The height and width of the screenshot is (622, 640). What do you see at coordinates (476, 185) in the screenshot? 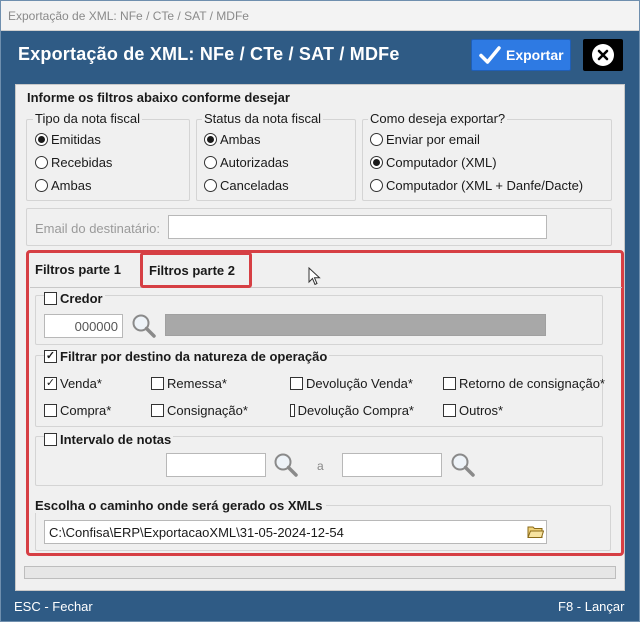
I see `exportar-xml-danfe-radio: Computador (XML + Danfe/Dacte)` at bounding box center [476, 185].